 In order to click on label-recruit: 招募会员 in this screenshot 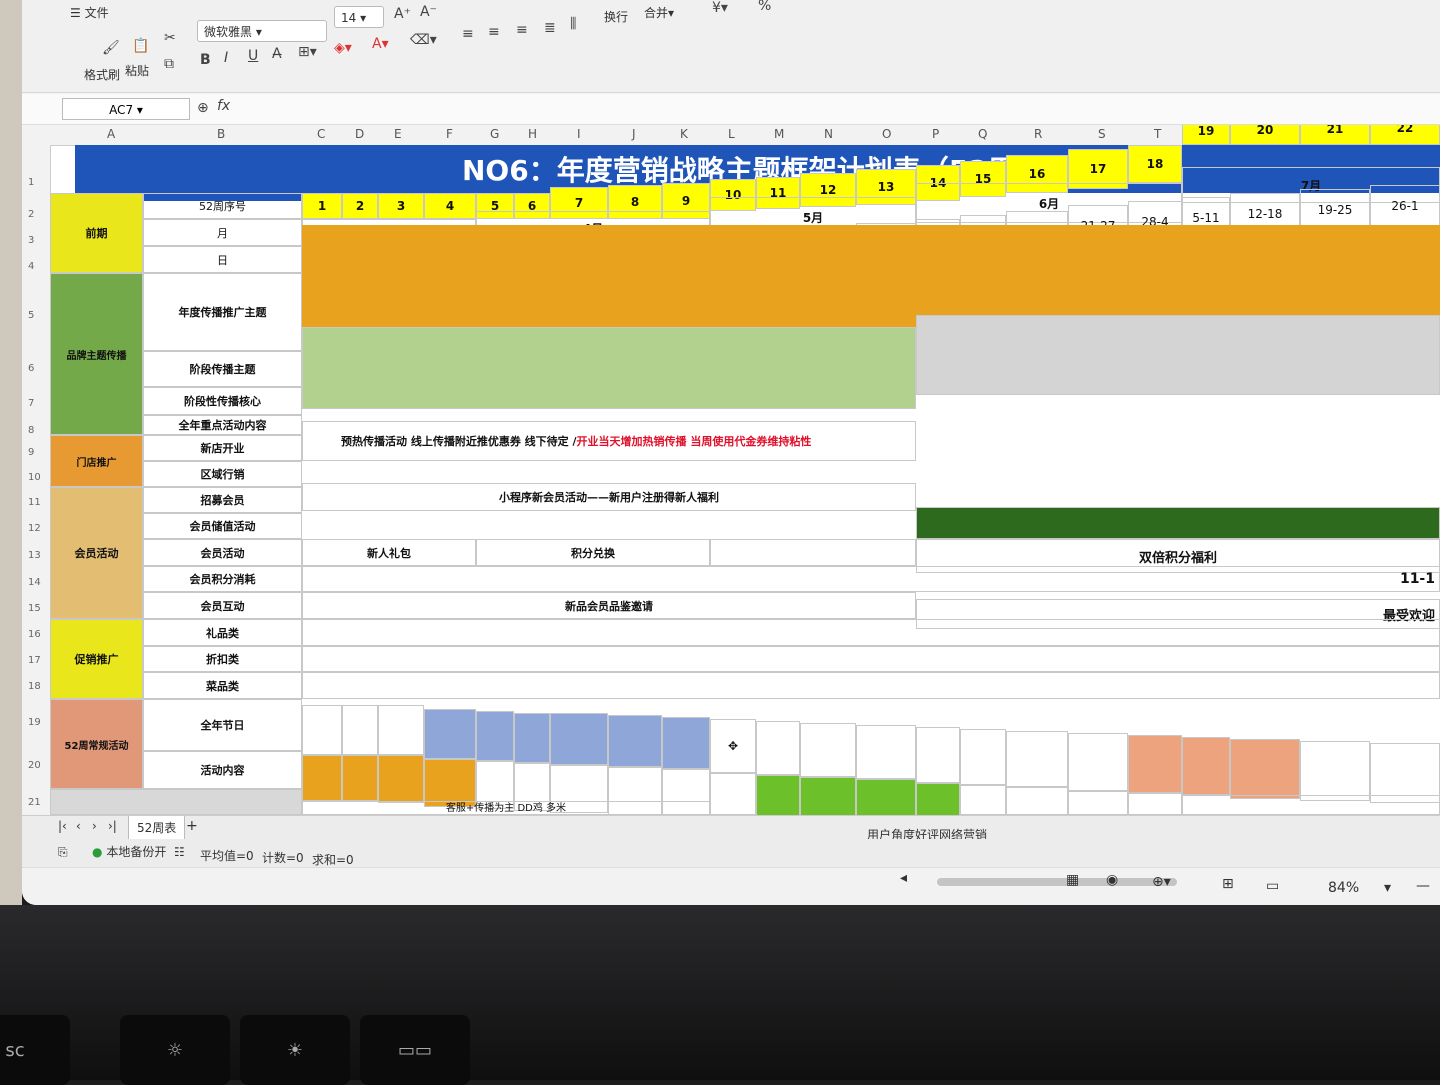, I will do `click(222, 500)`.